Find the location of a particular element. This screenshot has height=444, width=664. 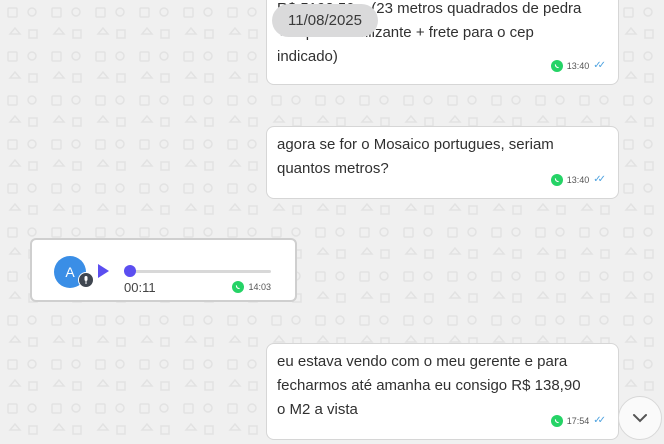

chevron-down-icon is located at coordinates (640, 418).